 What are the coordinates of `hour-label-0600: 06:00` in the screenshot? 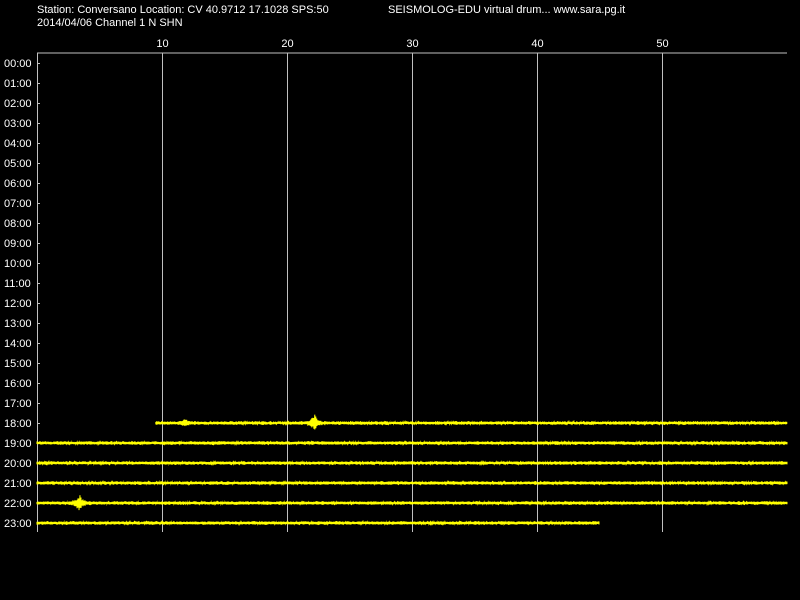 It's located at (18, 184).